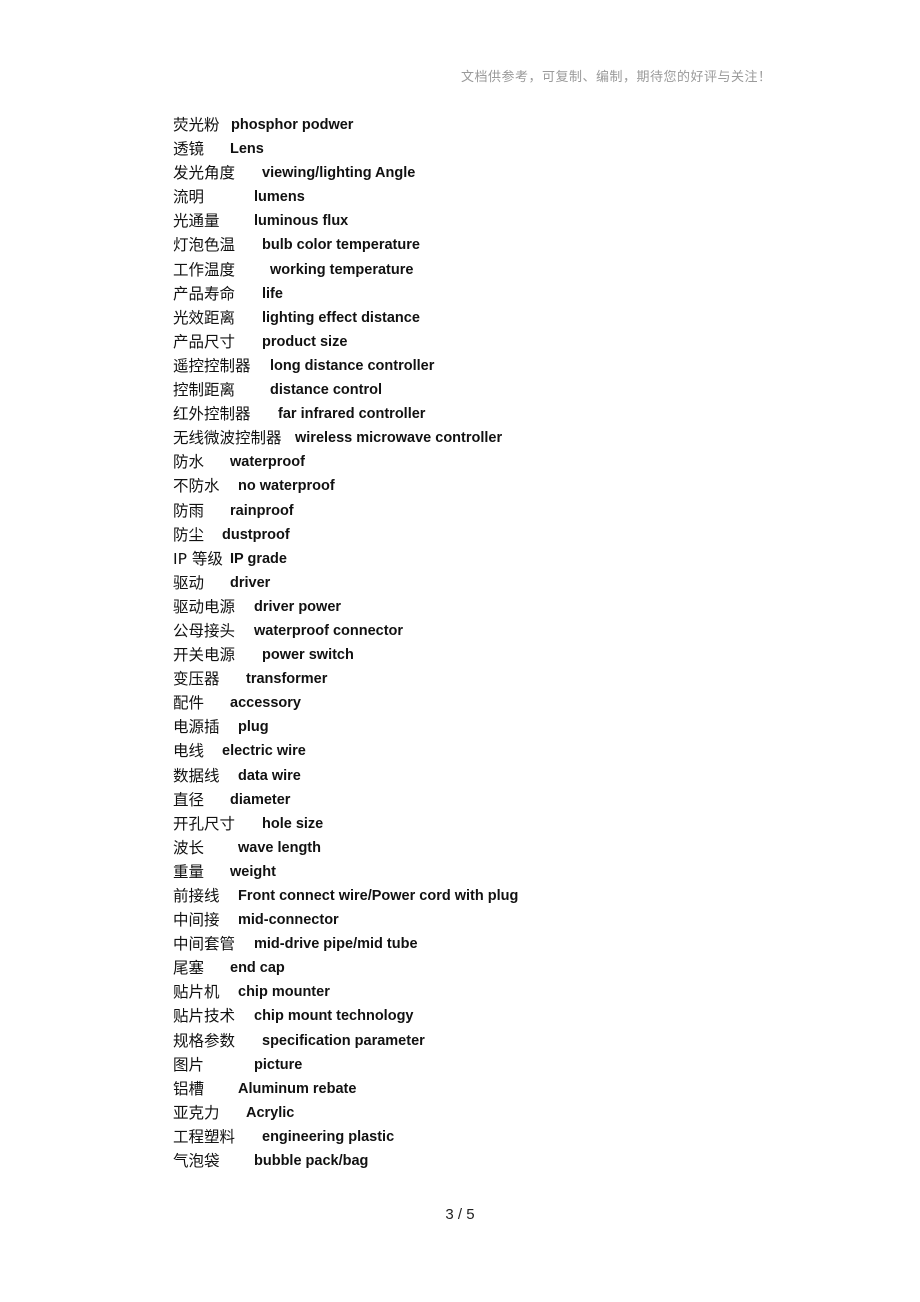  What do you see at coordinates (334, 1016) in the screenshot?
I see `term-english: chip mount technology` at bounding box center [334, 1016].